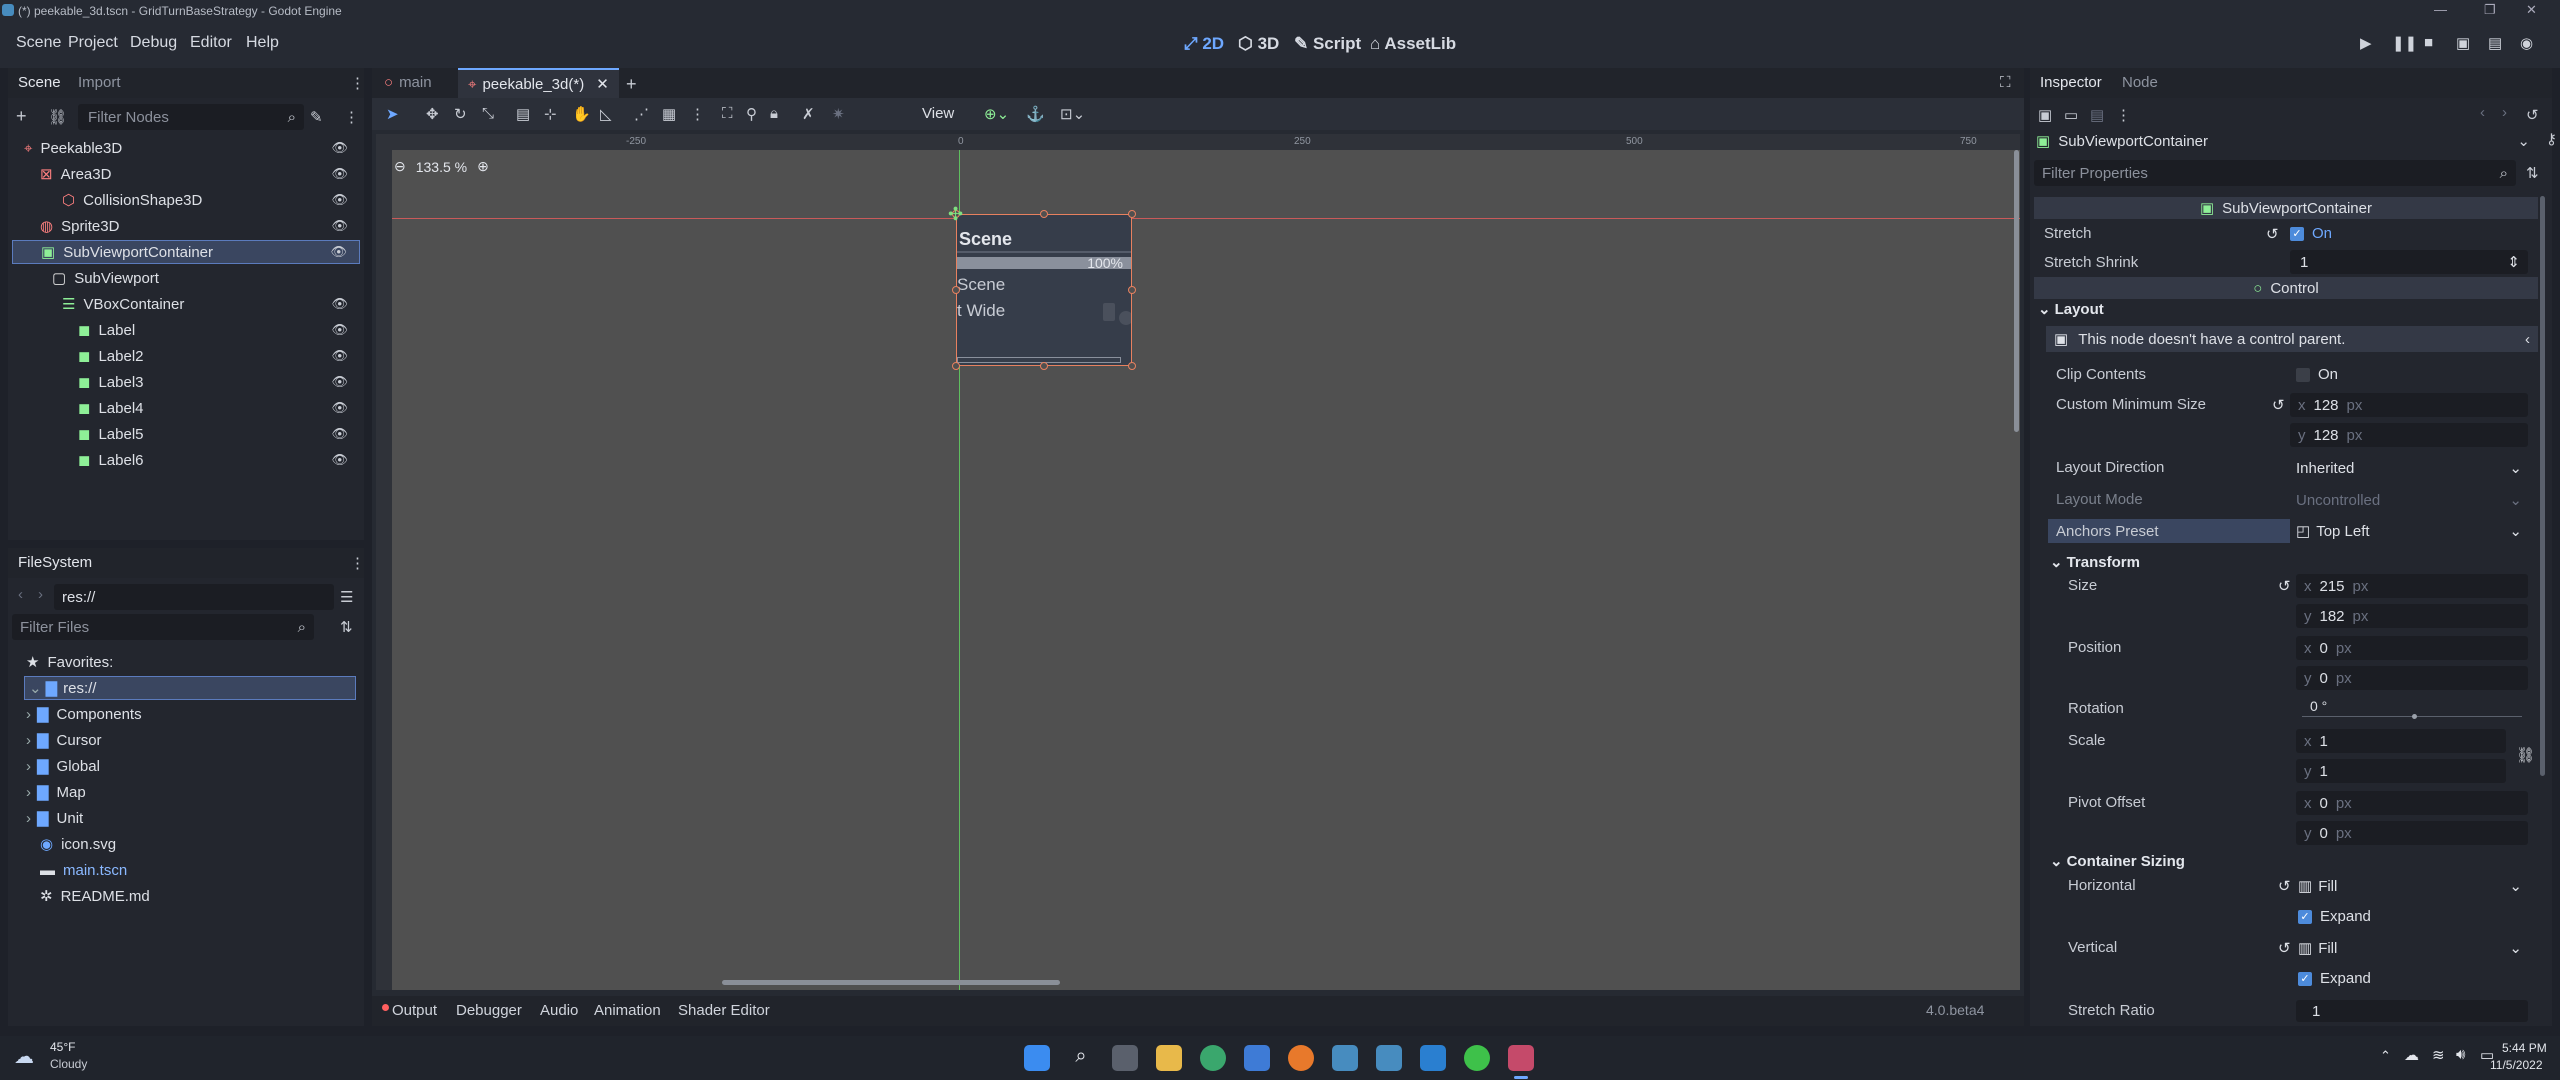 Image resolution: width=2560 pixels, height=1080 pixels. What do you see at coordinates (2385, 1056) in the screenshot?
I see `tray-chevron-icon: ⌃` at bounding box center [2385, 1056].